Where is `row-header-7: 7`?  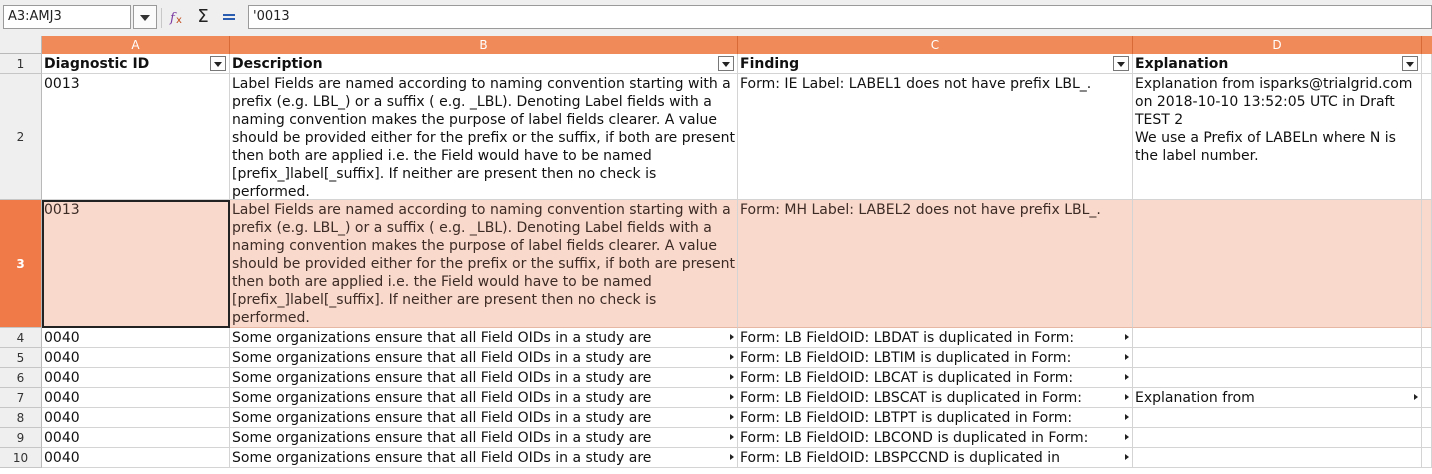
row-header-7: 7 is located at coordinates (21, 398).